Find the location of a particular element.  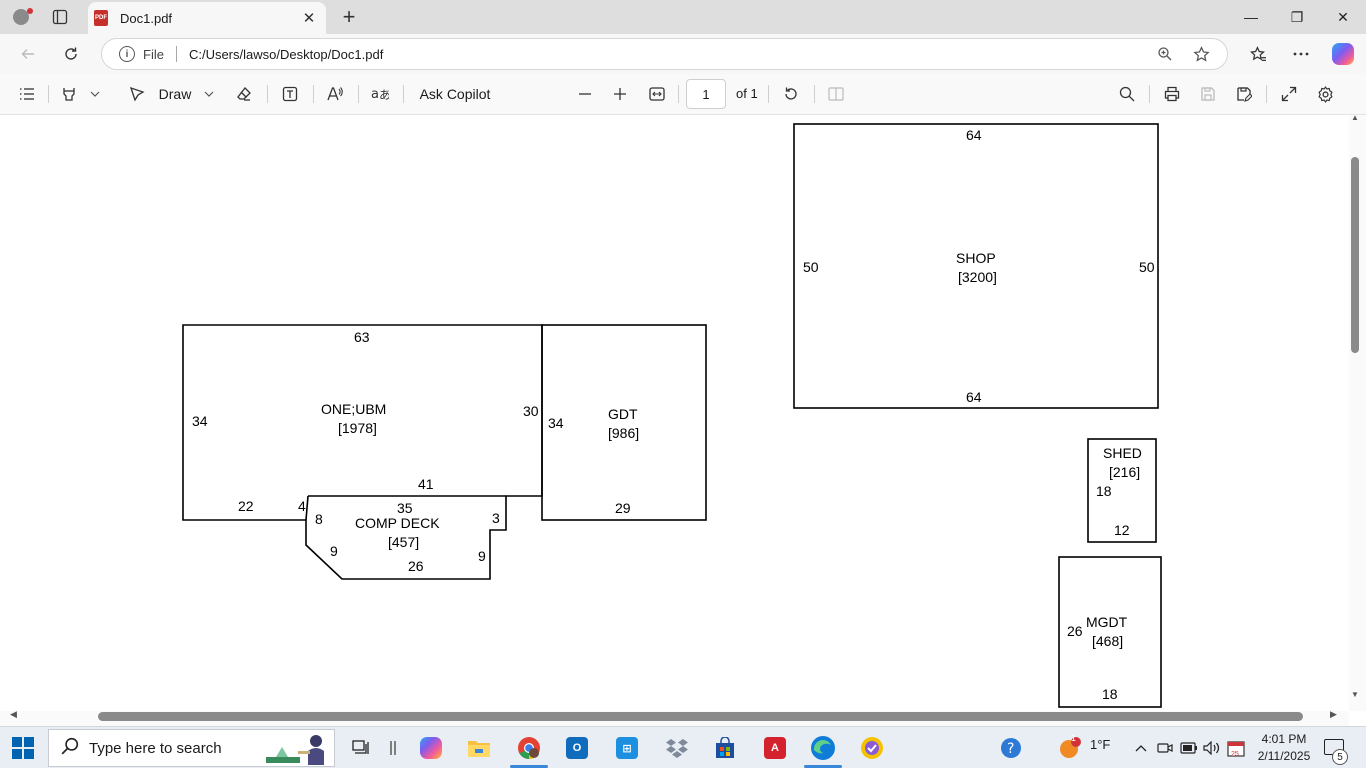

draw-dropdown-chevron-icon is located at coordinates (209, 94).